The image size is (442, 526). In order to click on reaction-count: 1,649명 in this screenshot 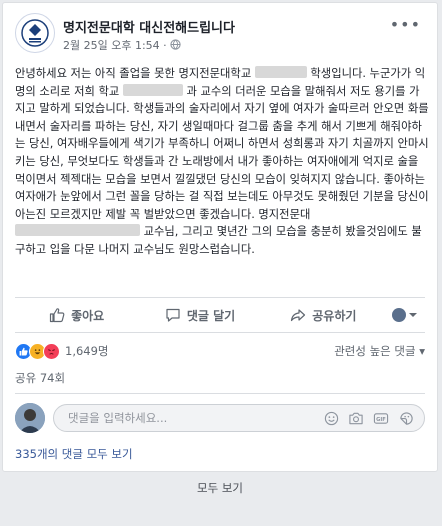, I will do `click(87, 351)`.